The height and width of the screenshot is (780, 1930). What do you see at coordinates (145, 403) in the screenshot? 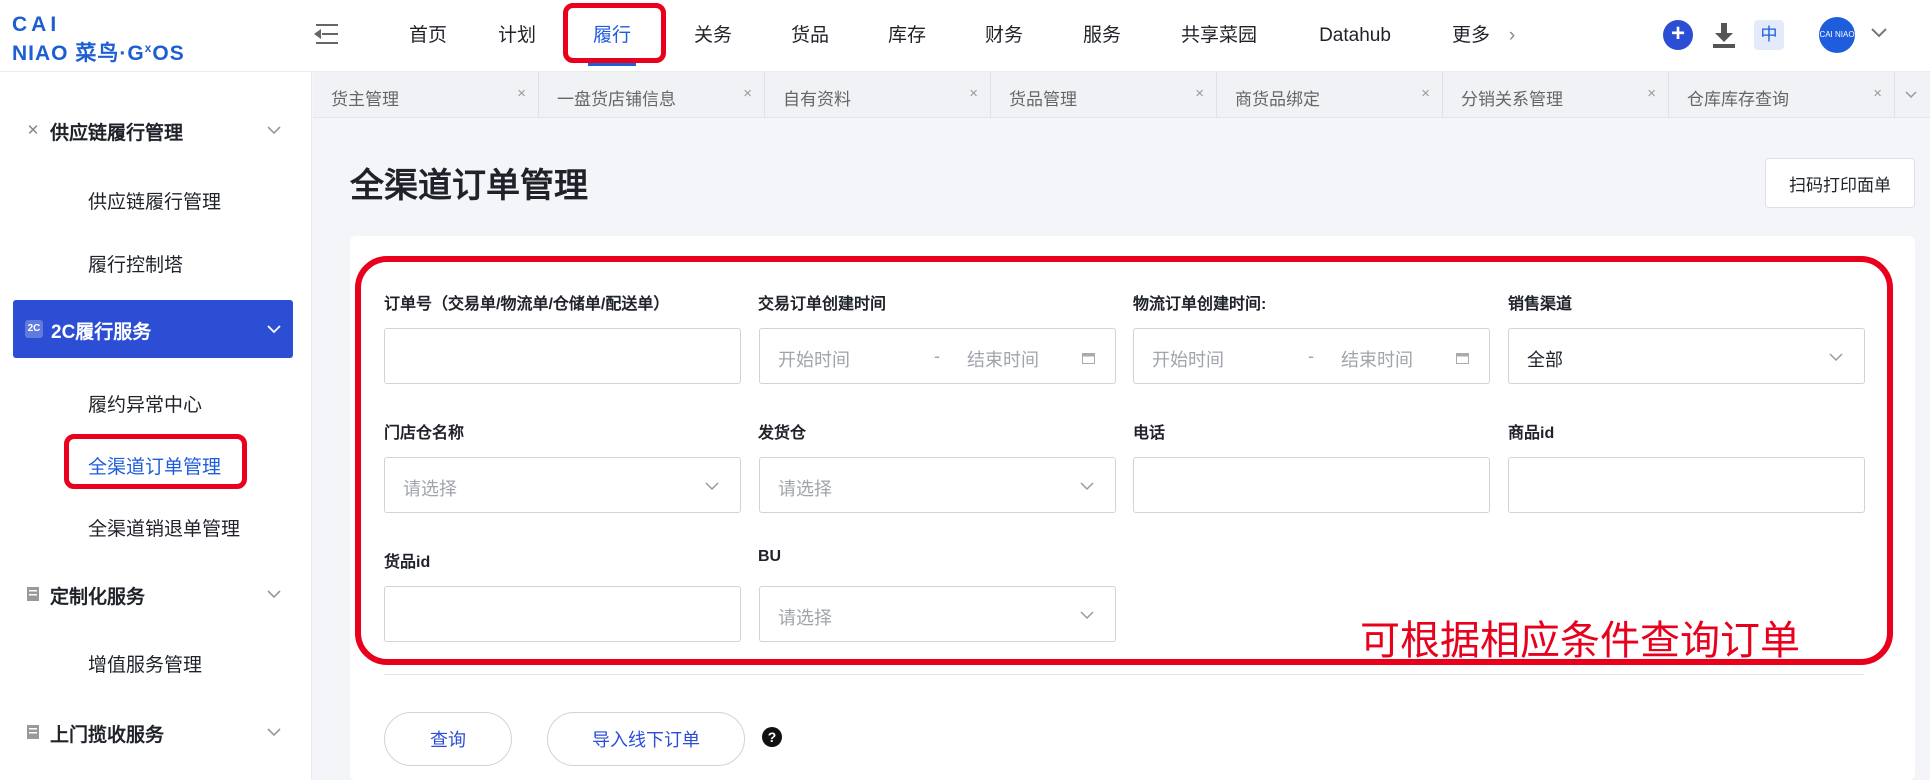
I see `sidebar-item-exception-center: 履约异常中心` at bounding box center [145, 403].